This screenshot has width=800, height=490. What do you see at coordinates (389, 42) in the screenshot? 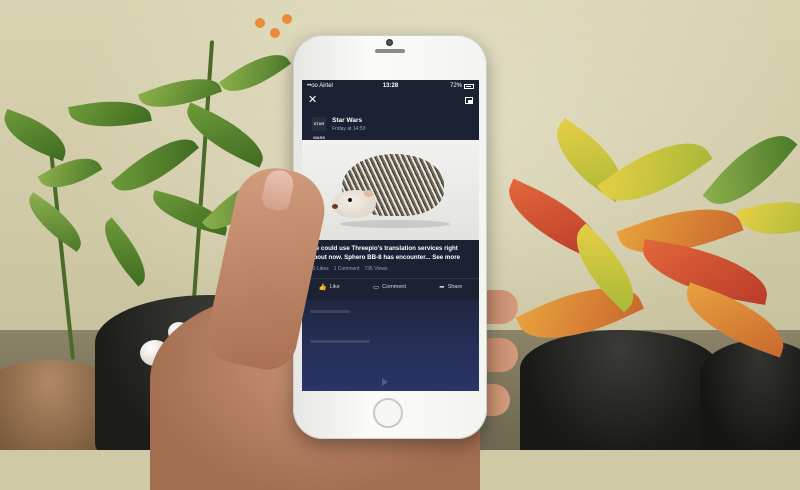
I see `front-camera` at bounding box center [389, 42].